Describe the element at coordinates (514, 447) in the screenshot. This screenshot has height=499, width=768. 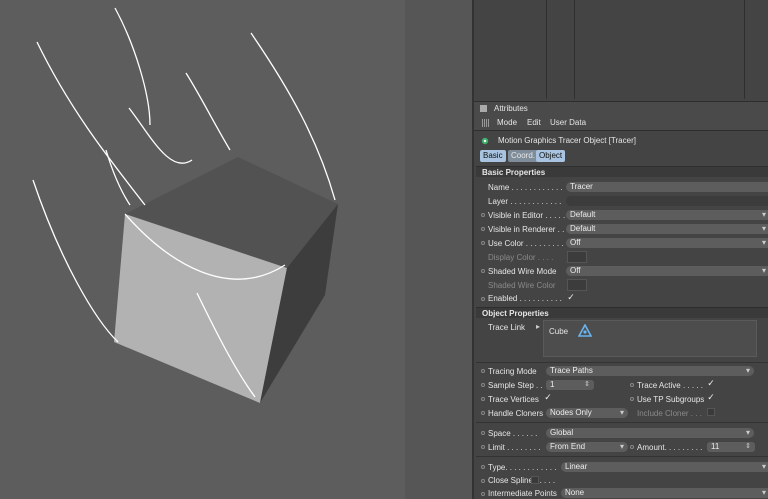
I see `limit-label: Limit . . . . . . . .` at that location.